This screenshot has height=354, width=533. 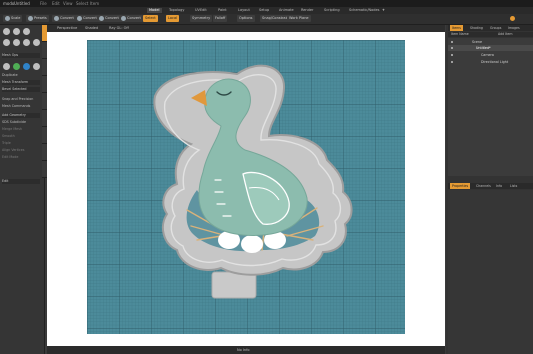 What do you see at coordinates (21, 89) in the screenshot?
I see `item-bevel-selected: Bevel Selected` at bounding box center [21, 89].